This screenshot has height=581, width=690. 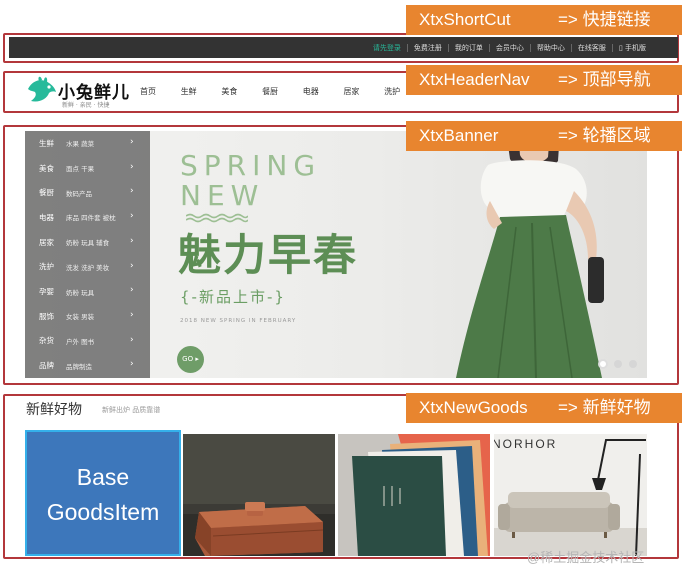 I want to click on orders-link: 我的订单, so click(x=468, y=47).